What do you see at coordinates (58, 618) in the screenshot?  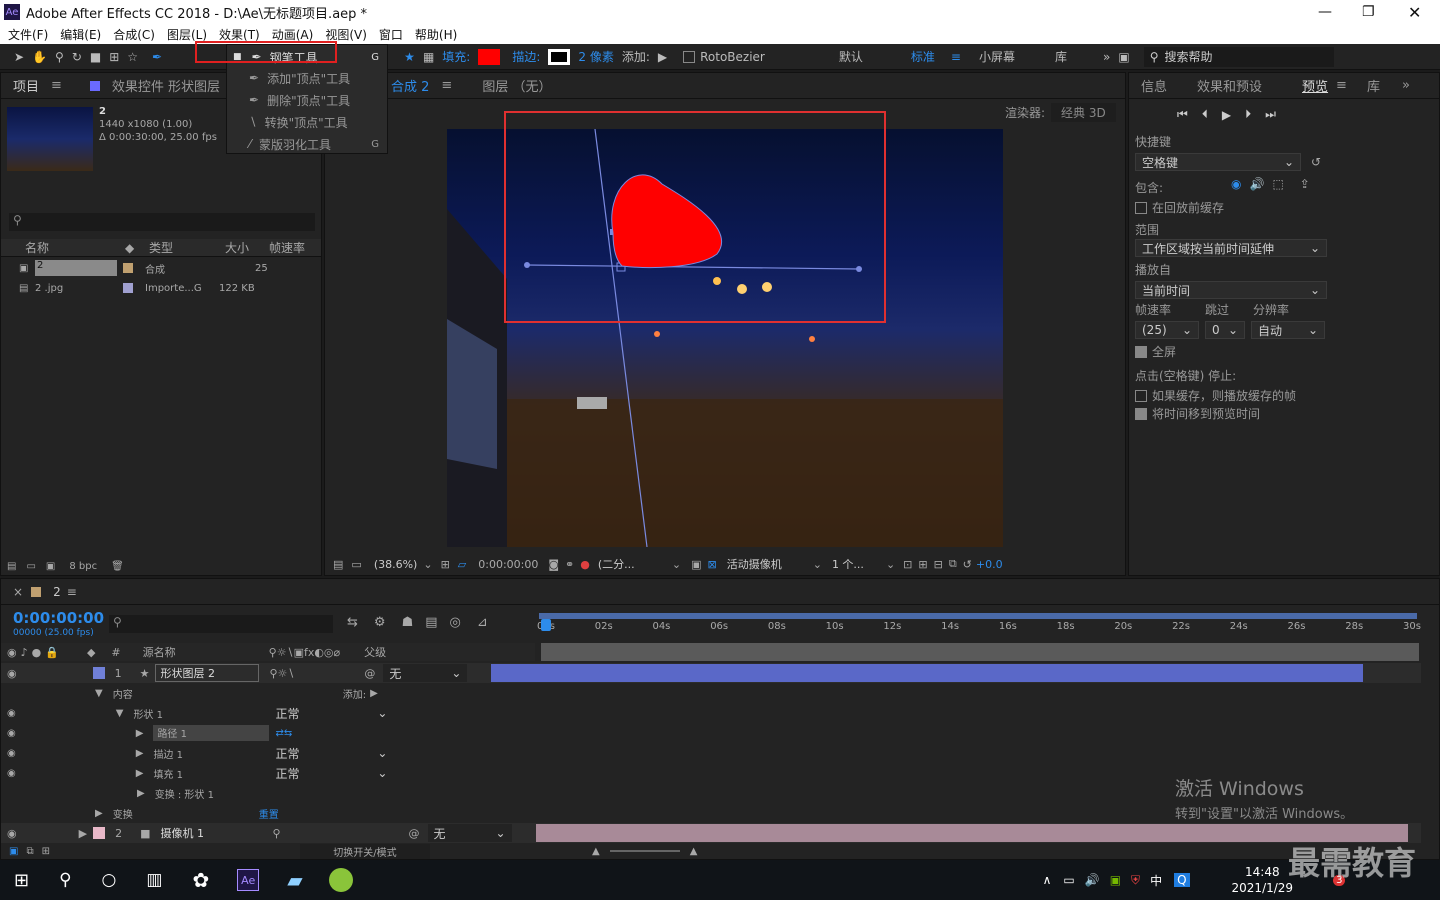 I see `timeline-timecode: 0:00:00:00` at bounding box center [58, 618].